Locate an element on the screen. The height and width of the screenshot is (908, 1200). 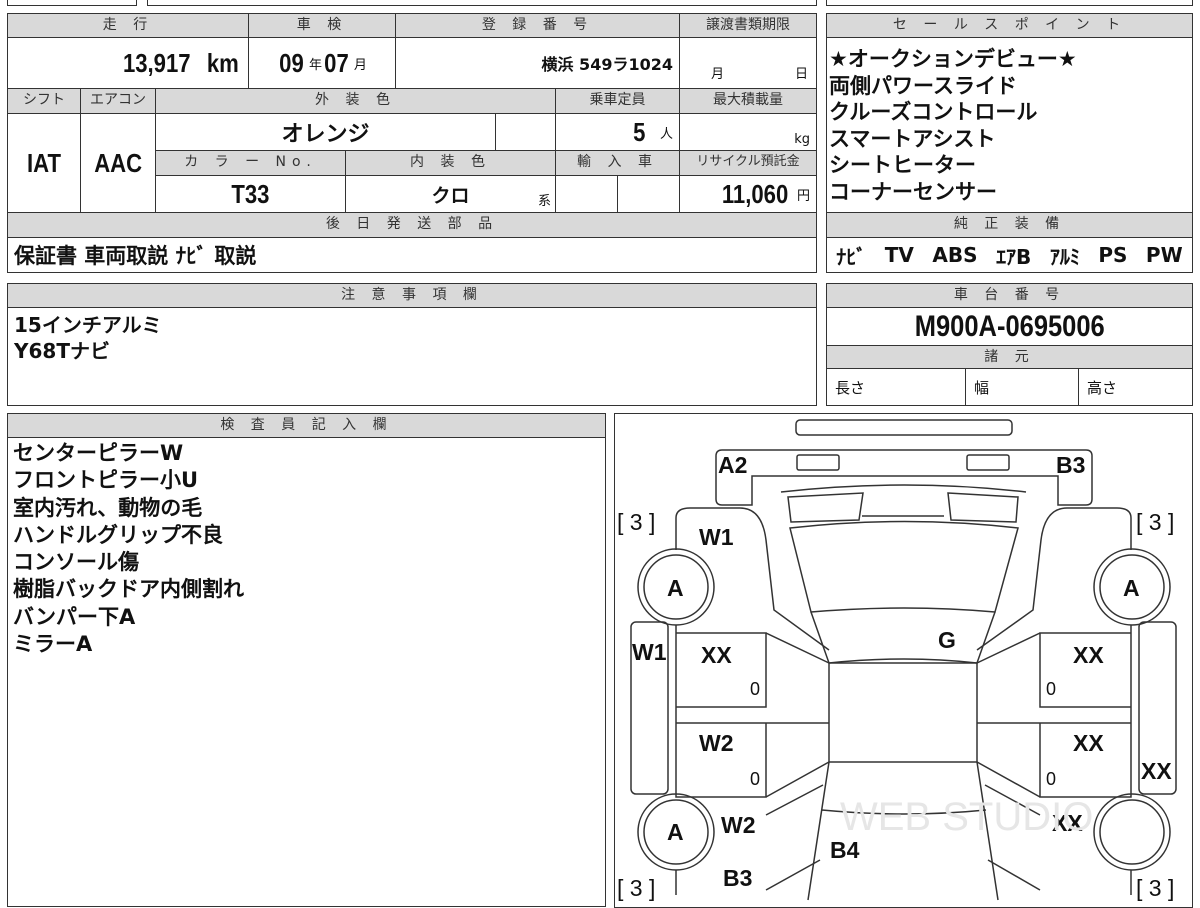
wheel is located at coordinates (1132, 832).